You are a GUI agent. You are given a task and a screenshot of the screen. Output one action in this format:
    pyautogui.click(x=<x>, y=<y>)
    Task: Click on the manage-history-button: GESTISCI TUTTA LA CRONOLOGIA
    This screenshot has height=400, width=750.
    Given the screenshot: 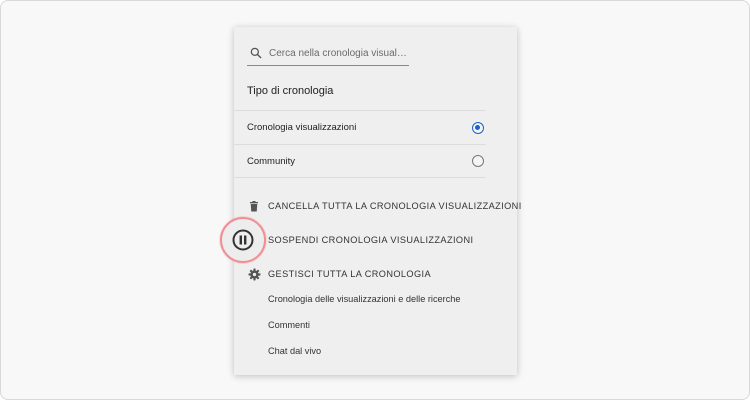 What is the action you would take?
    pyautogui.click(x=339, y=274)
    